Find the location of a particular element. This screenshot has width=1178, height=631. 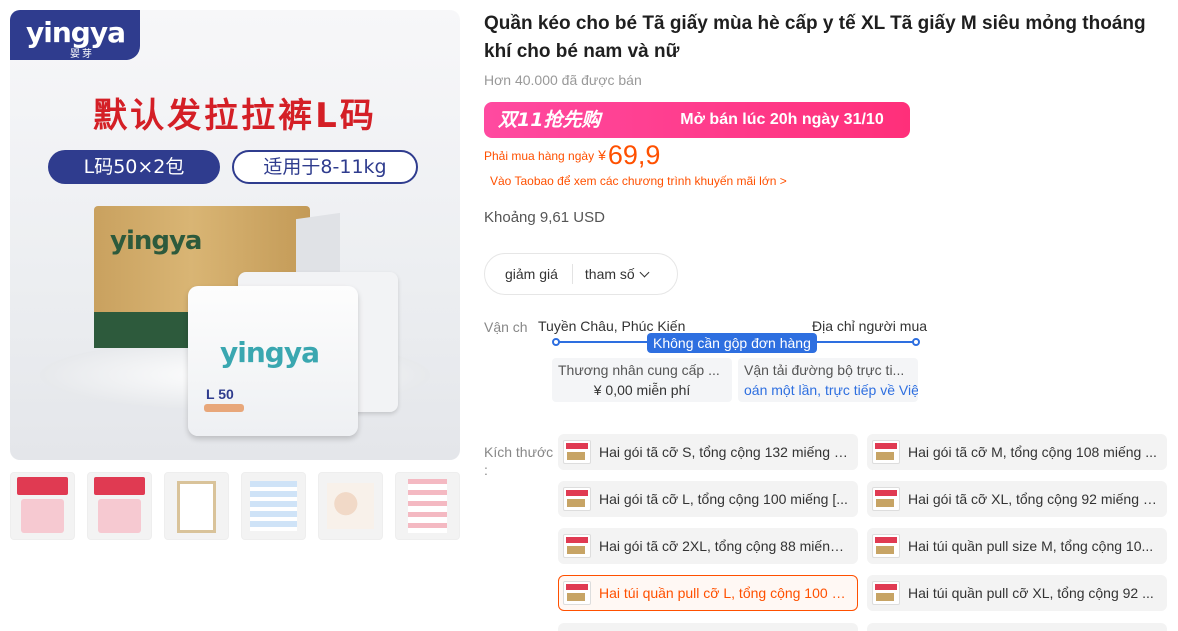

price-row: Phải mua hàng ngày ¥69,9 is located at coordinates (572, 155).